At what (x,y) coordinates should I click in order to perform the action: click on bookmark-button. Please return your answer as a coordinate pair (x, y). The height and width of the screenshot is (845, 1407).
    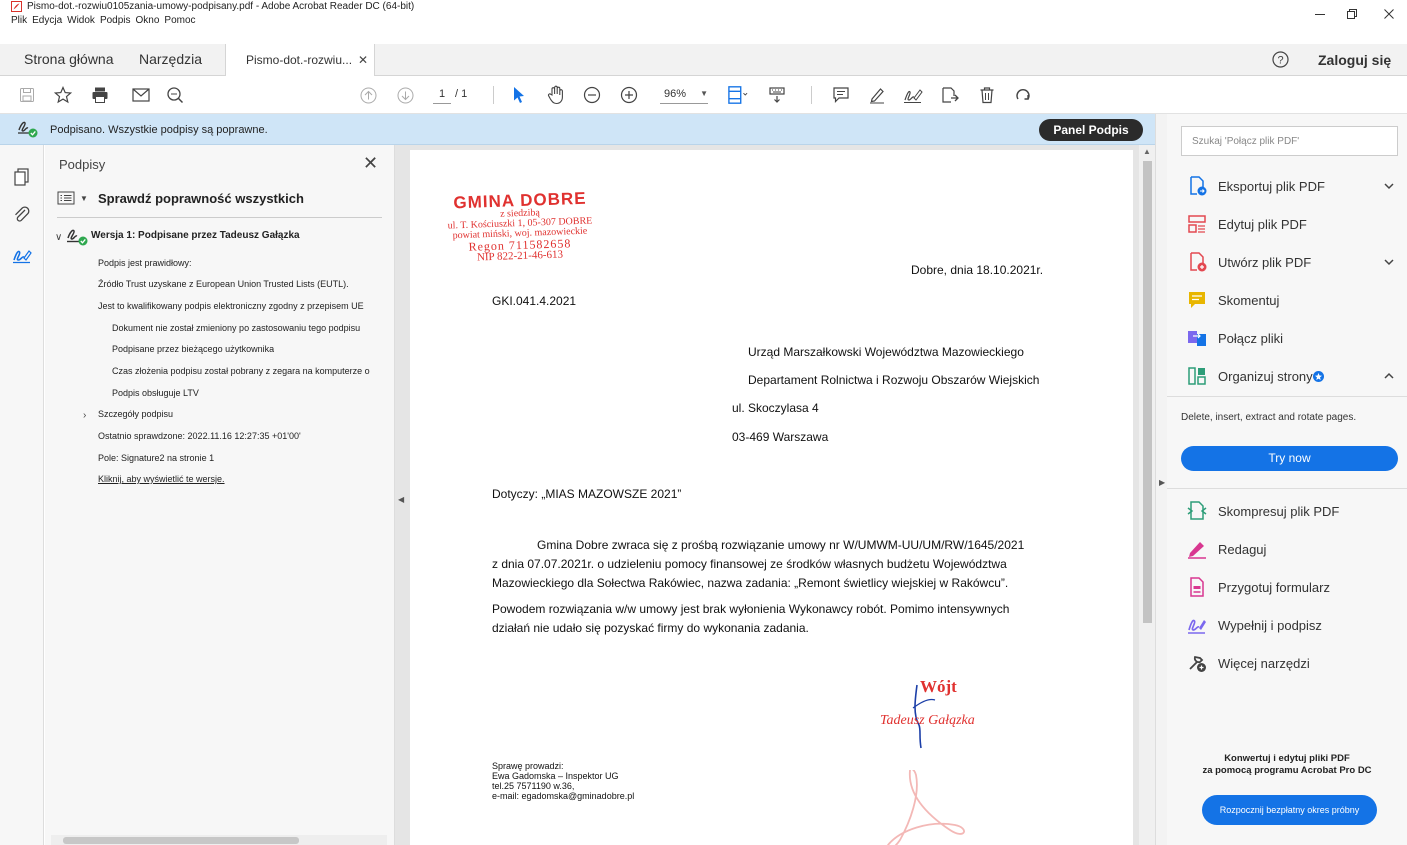
    Looking at the image, I should click on (63, 95).